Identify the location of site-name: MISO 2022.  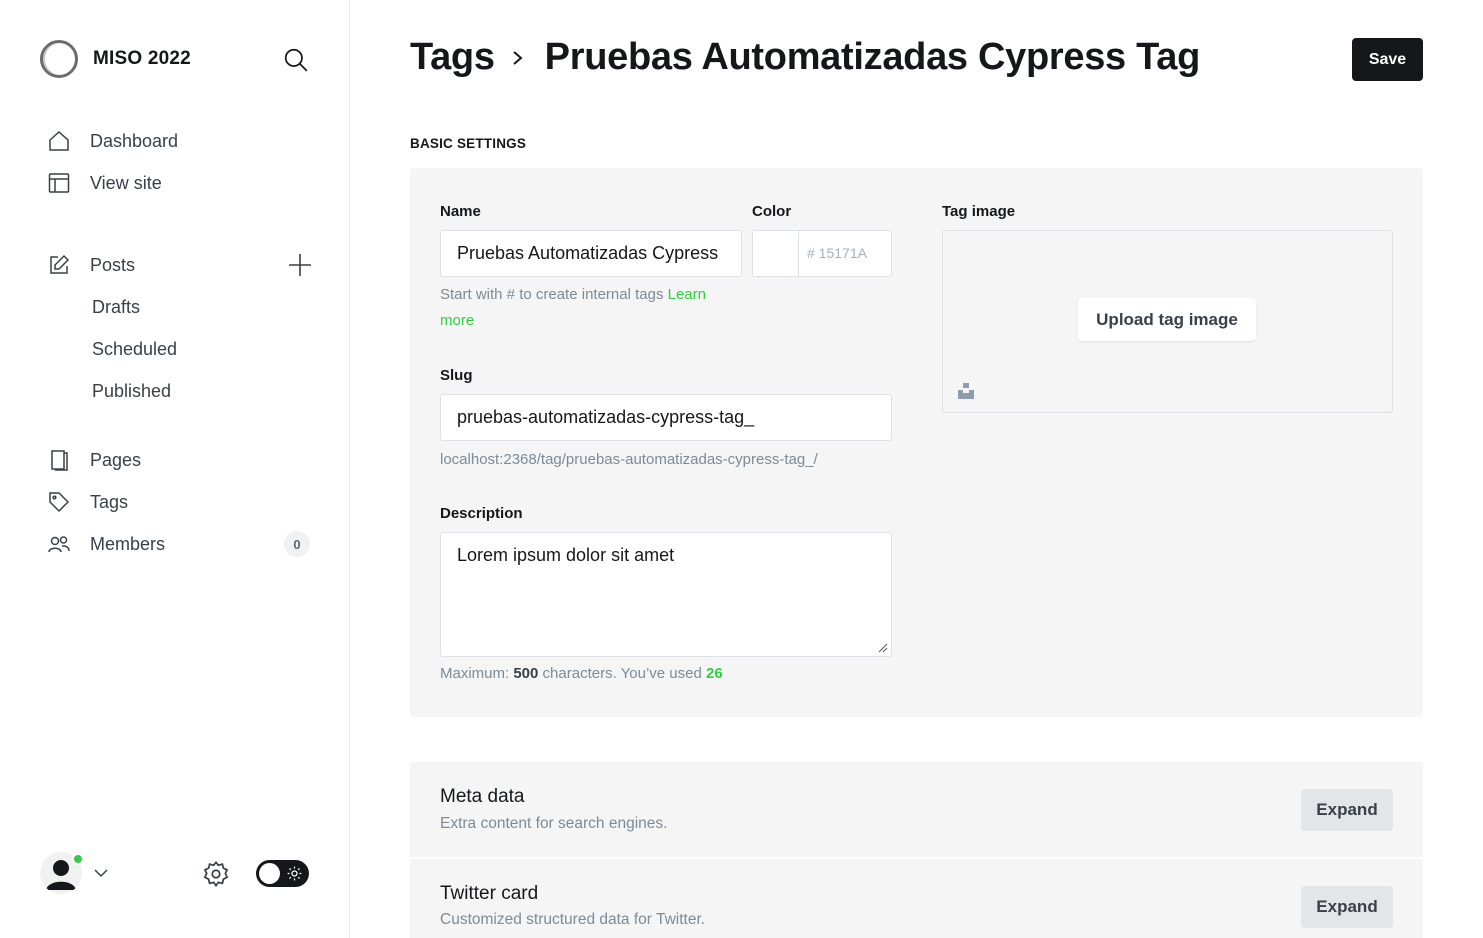
(142, 58).